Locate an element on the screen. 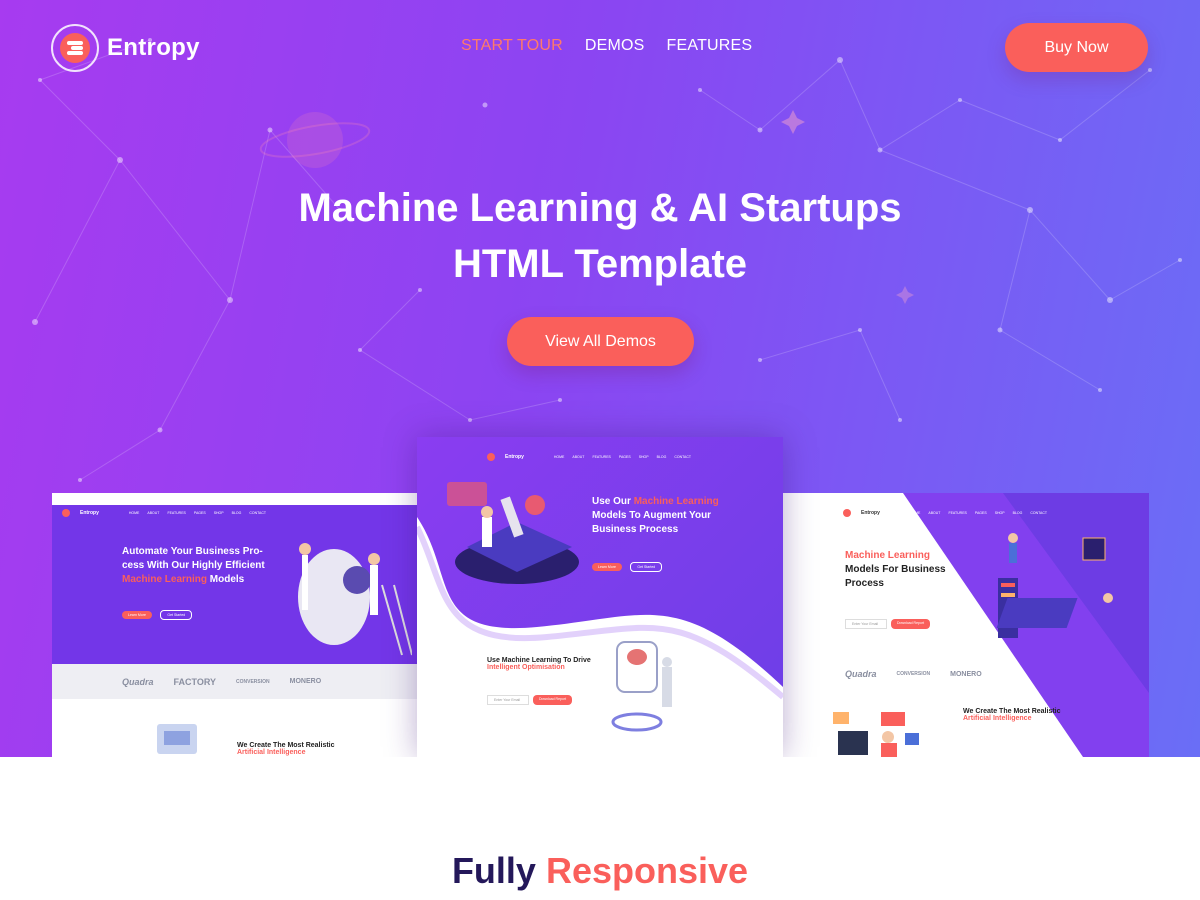  preview-headline-part: Models is located at coordinates (227, 579).